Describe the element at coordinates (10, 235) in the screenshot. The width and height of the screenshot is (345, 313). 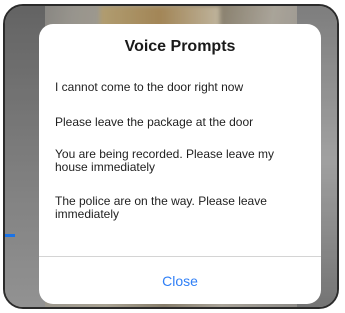
I see `accent-indicator` at that location.